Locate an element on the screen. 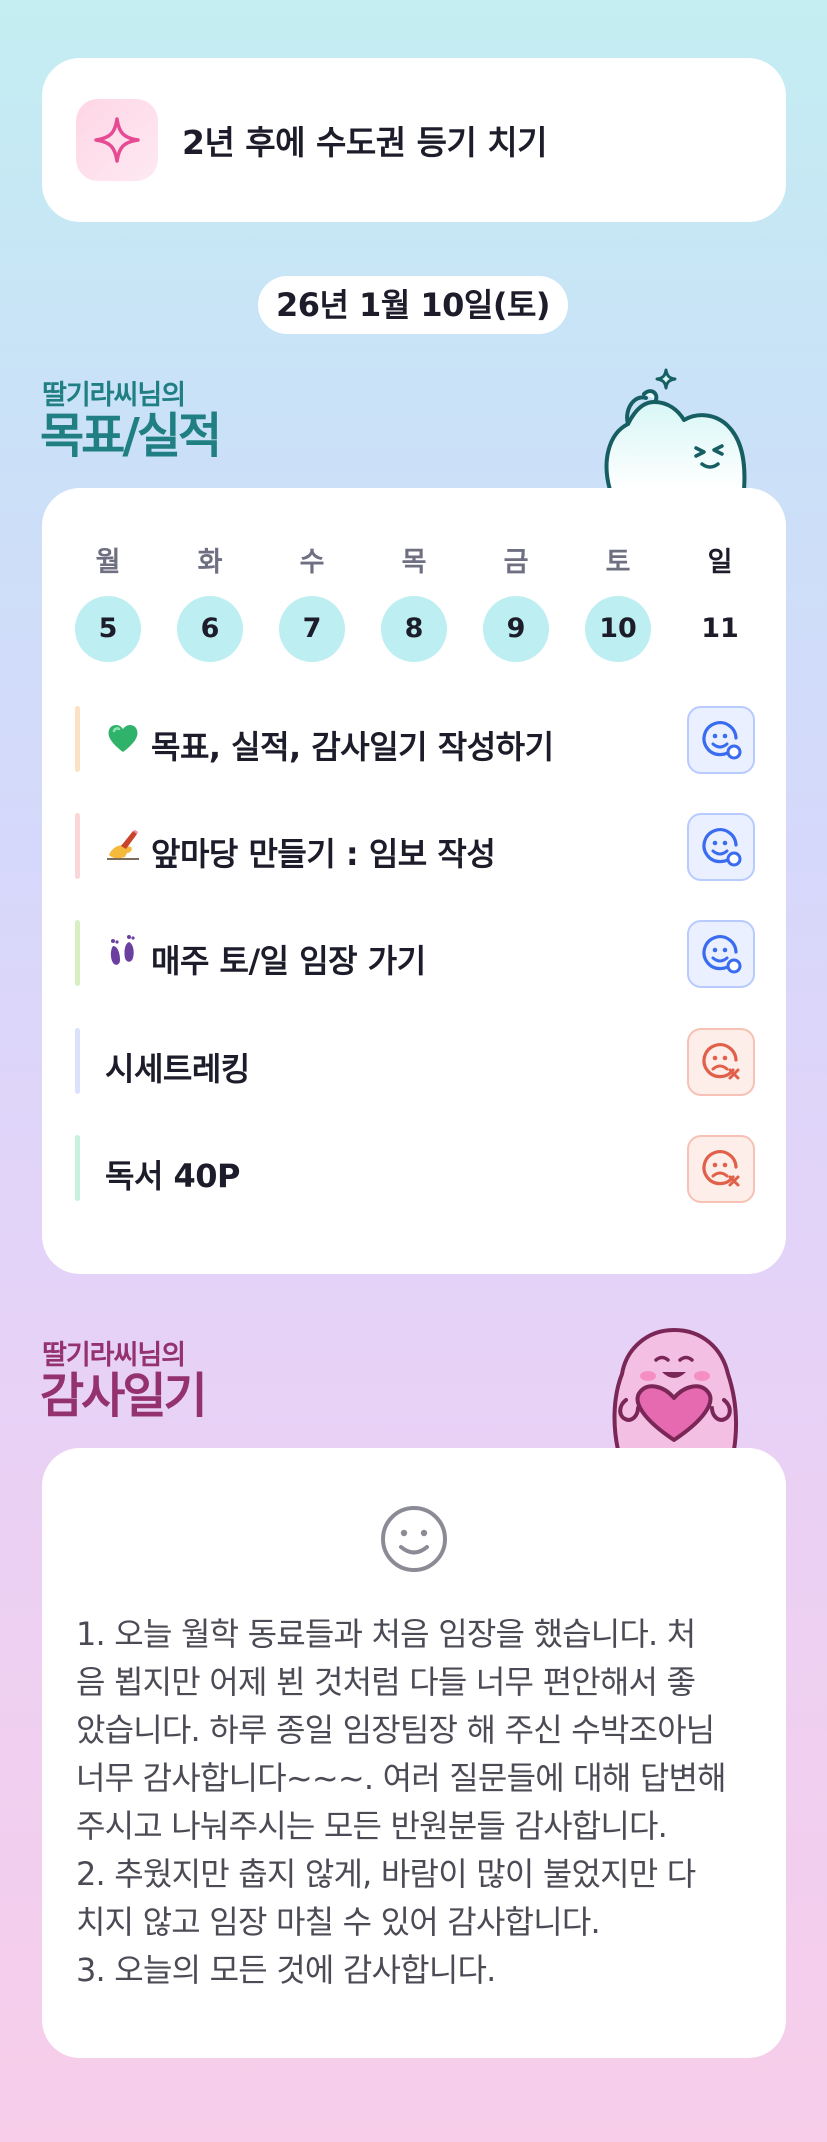  day-name: 토 is located at coordinates (618, 562).